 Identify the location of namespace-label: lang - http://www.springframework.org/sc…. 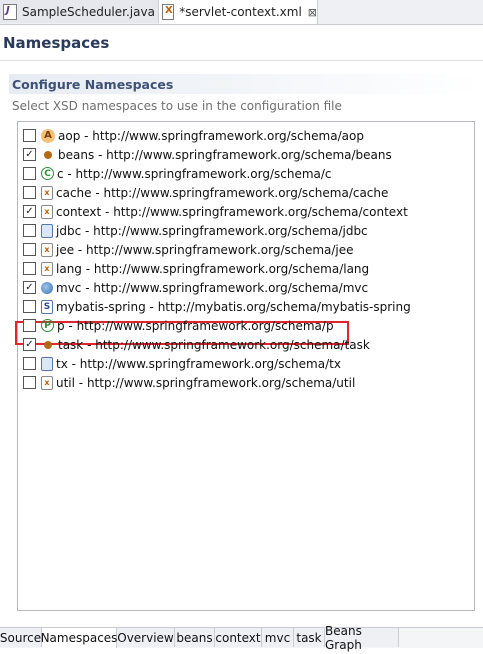
(213, 268).